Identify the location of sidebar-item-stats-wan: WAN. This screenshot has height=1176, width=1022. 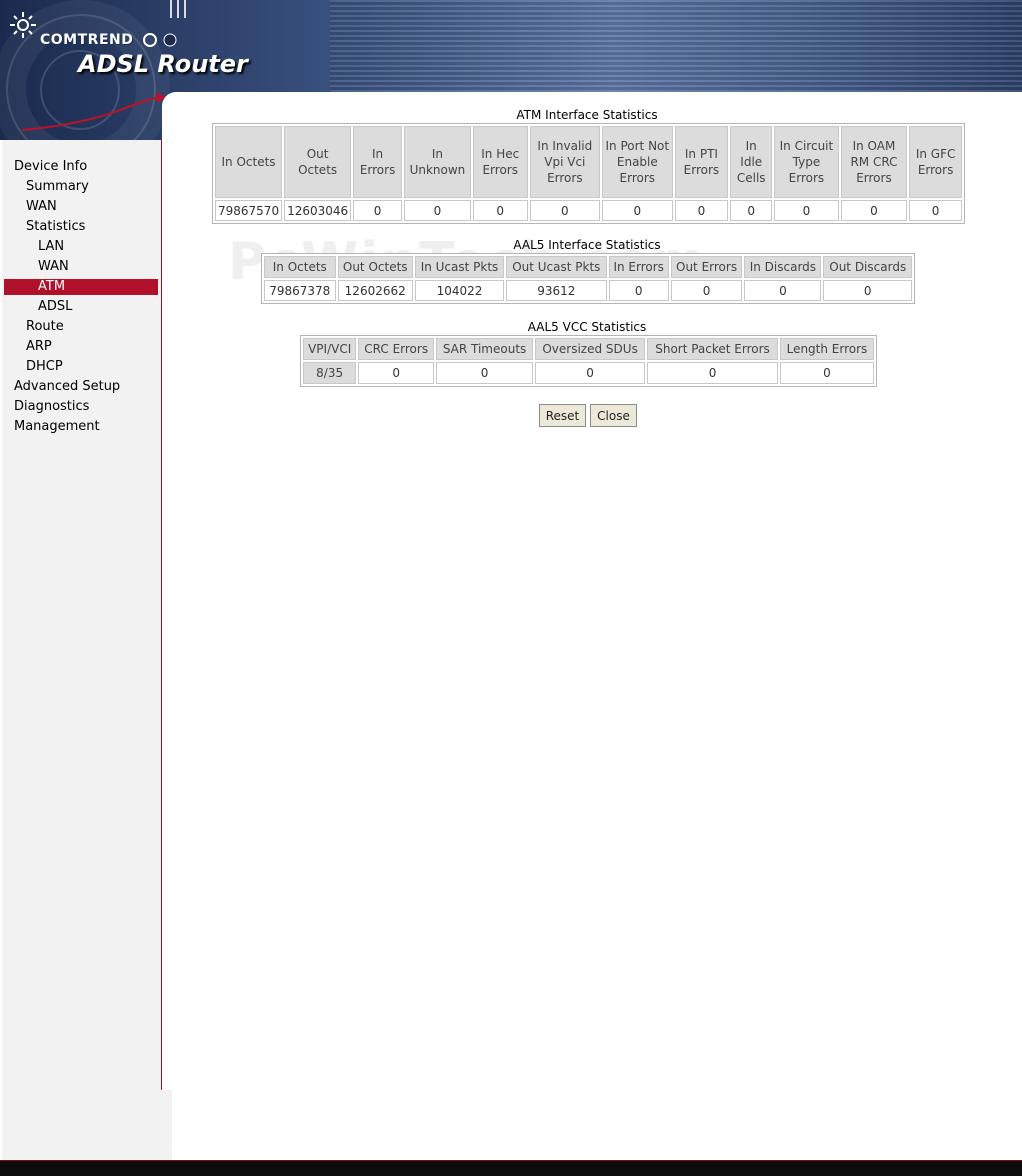
(53, 266).